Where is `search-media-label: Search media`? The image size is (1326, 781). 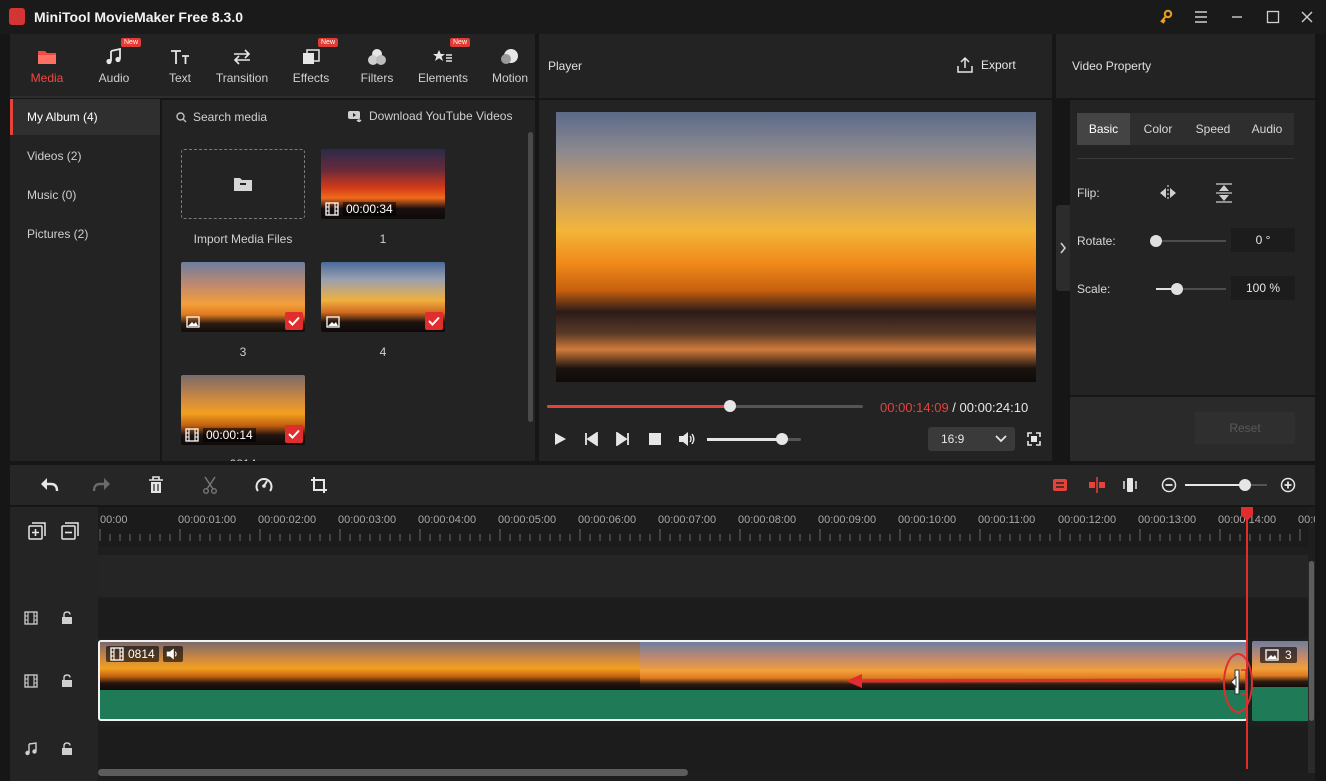
search-media-label: Search media is located at coordinates (230, 117).